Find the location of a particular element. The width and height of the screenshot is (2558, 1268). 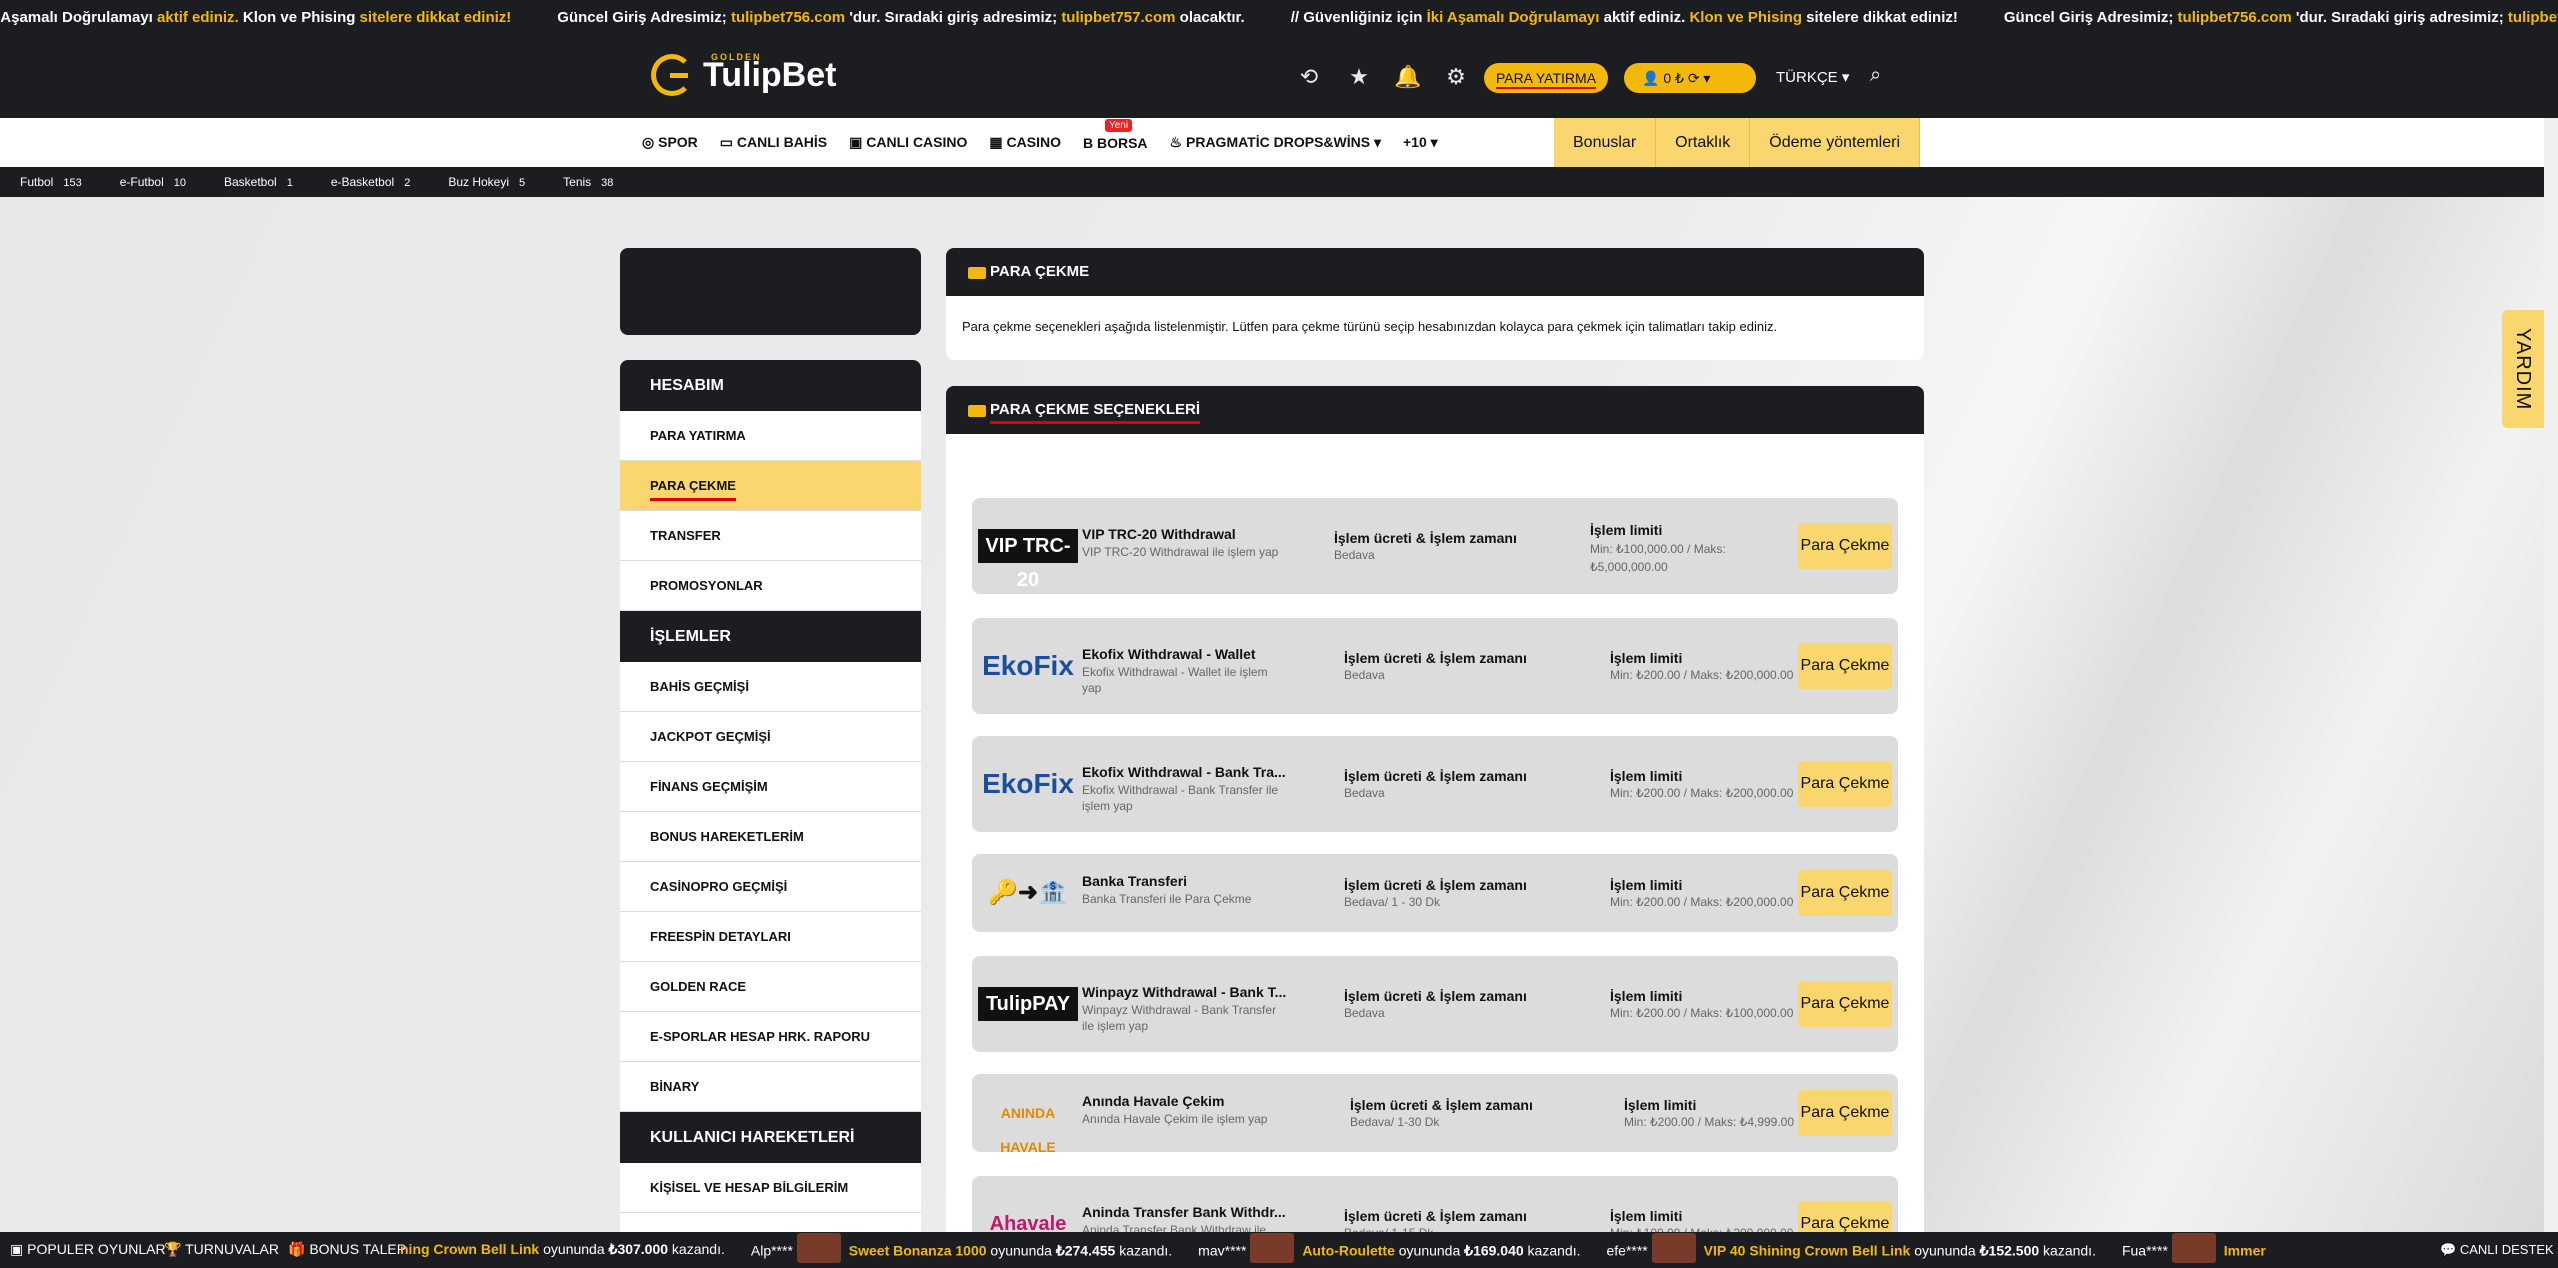

ticker-text: aktif ediniz. is located at coordinates (197, 17).